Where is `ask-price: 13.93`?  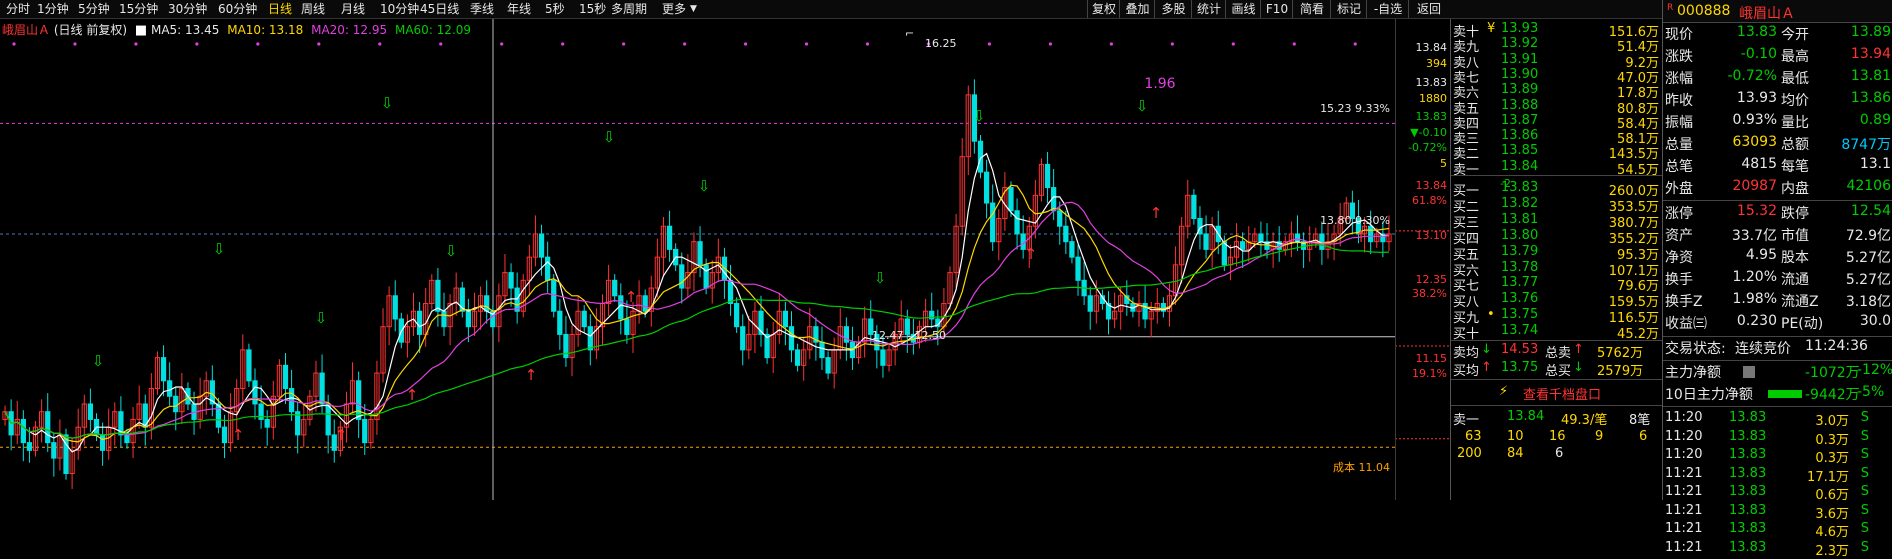 ask-price: 13.93 is located at coordinates (1520, 28).